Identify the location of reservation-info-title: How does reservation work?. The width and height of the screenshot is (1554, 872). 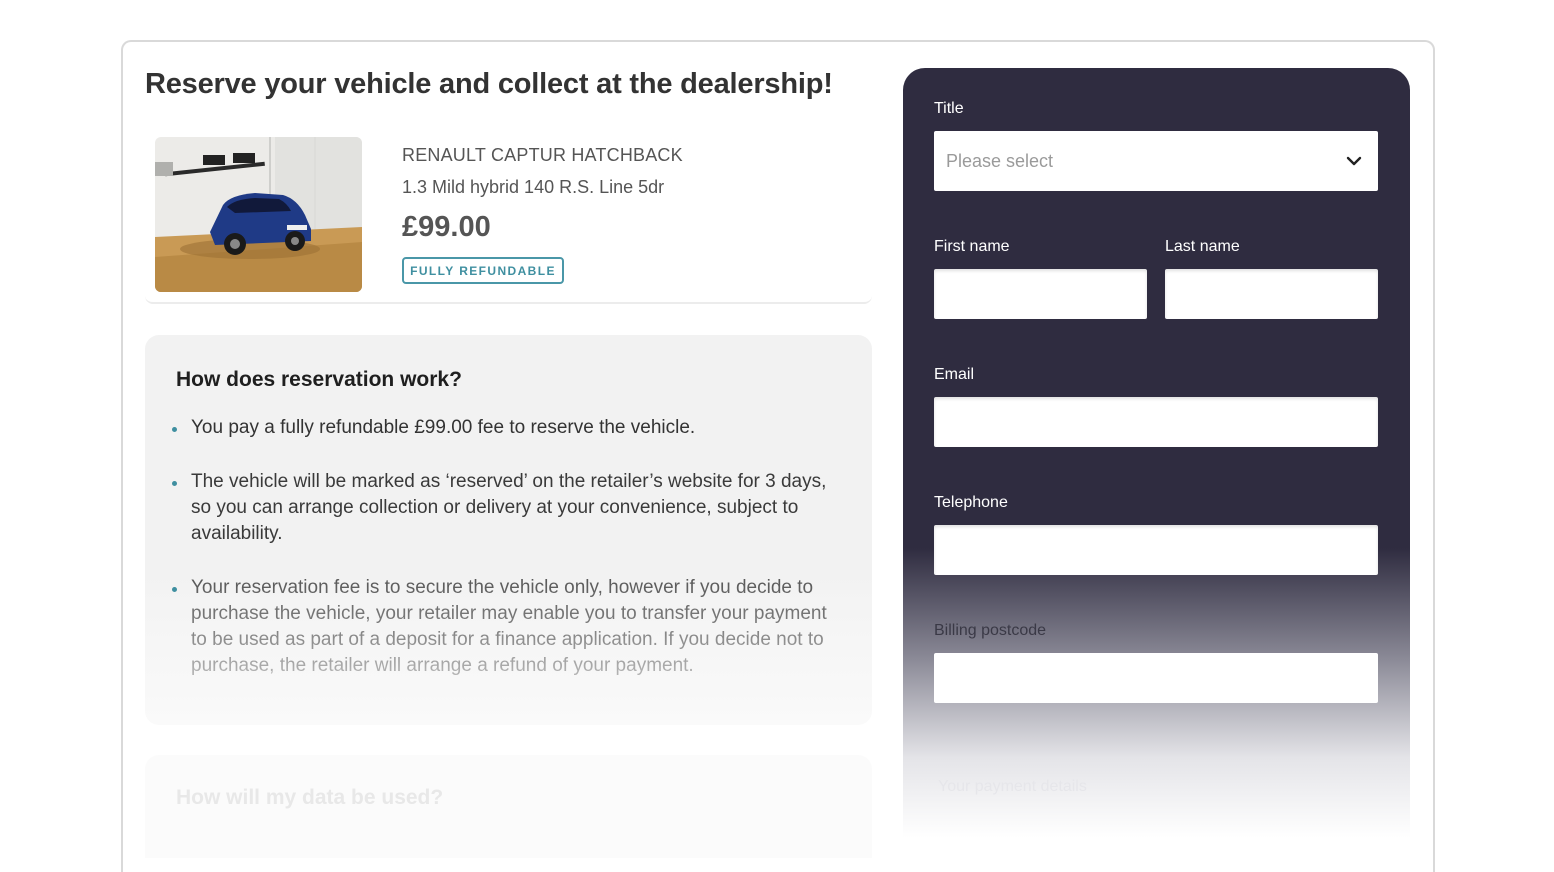
(319, 379).